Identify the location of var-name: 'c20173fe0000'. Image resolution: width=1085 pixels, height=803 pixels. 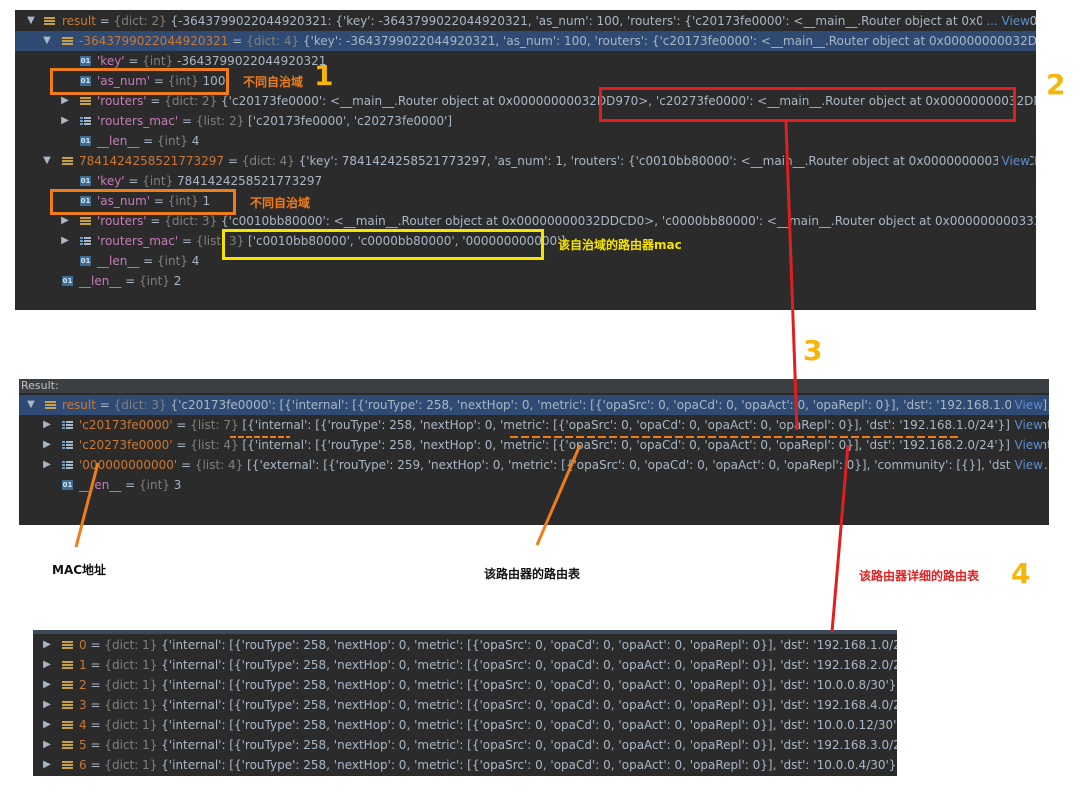
(126, 425).